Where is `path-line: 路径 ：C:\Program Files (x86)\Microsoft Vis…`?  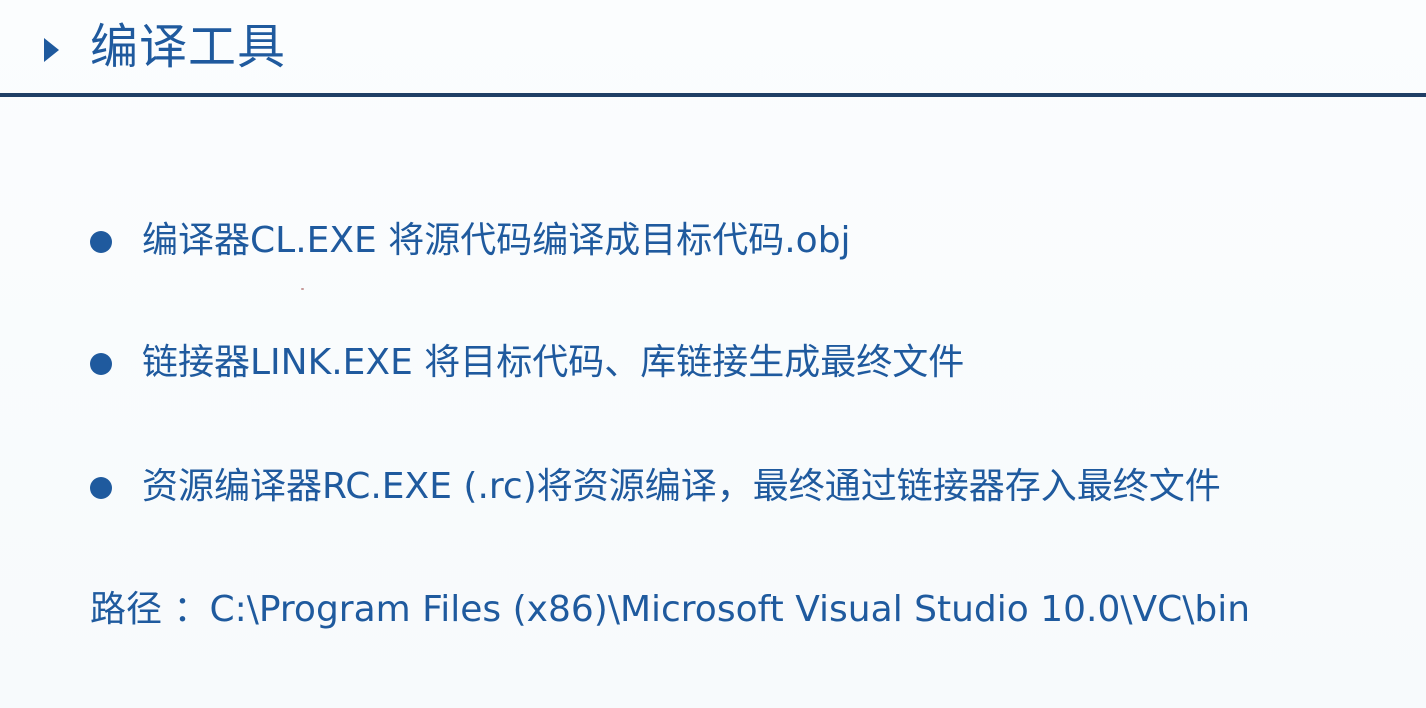 path-line: 路径 ：C:\Program Files (x86)\Microsoft Vis… is located at coordinates (670, 609).